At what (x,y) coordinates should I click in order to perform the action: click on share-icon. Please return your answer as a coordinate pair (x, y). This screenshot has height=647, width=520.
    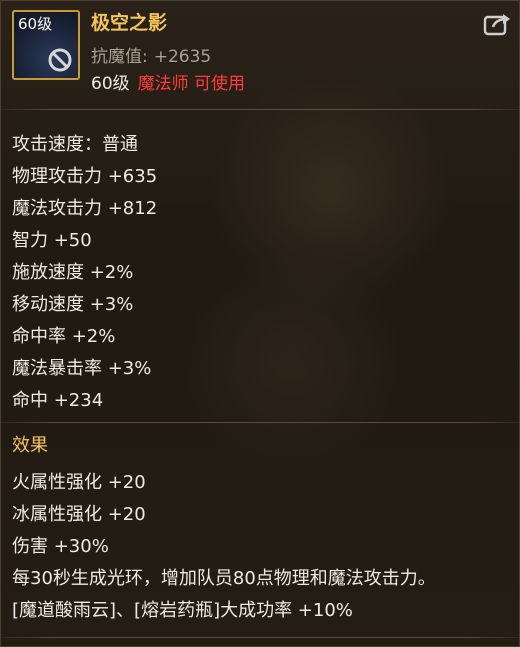
    Looking at the image, I should click on (498, 24).